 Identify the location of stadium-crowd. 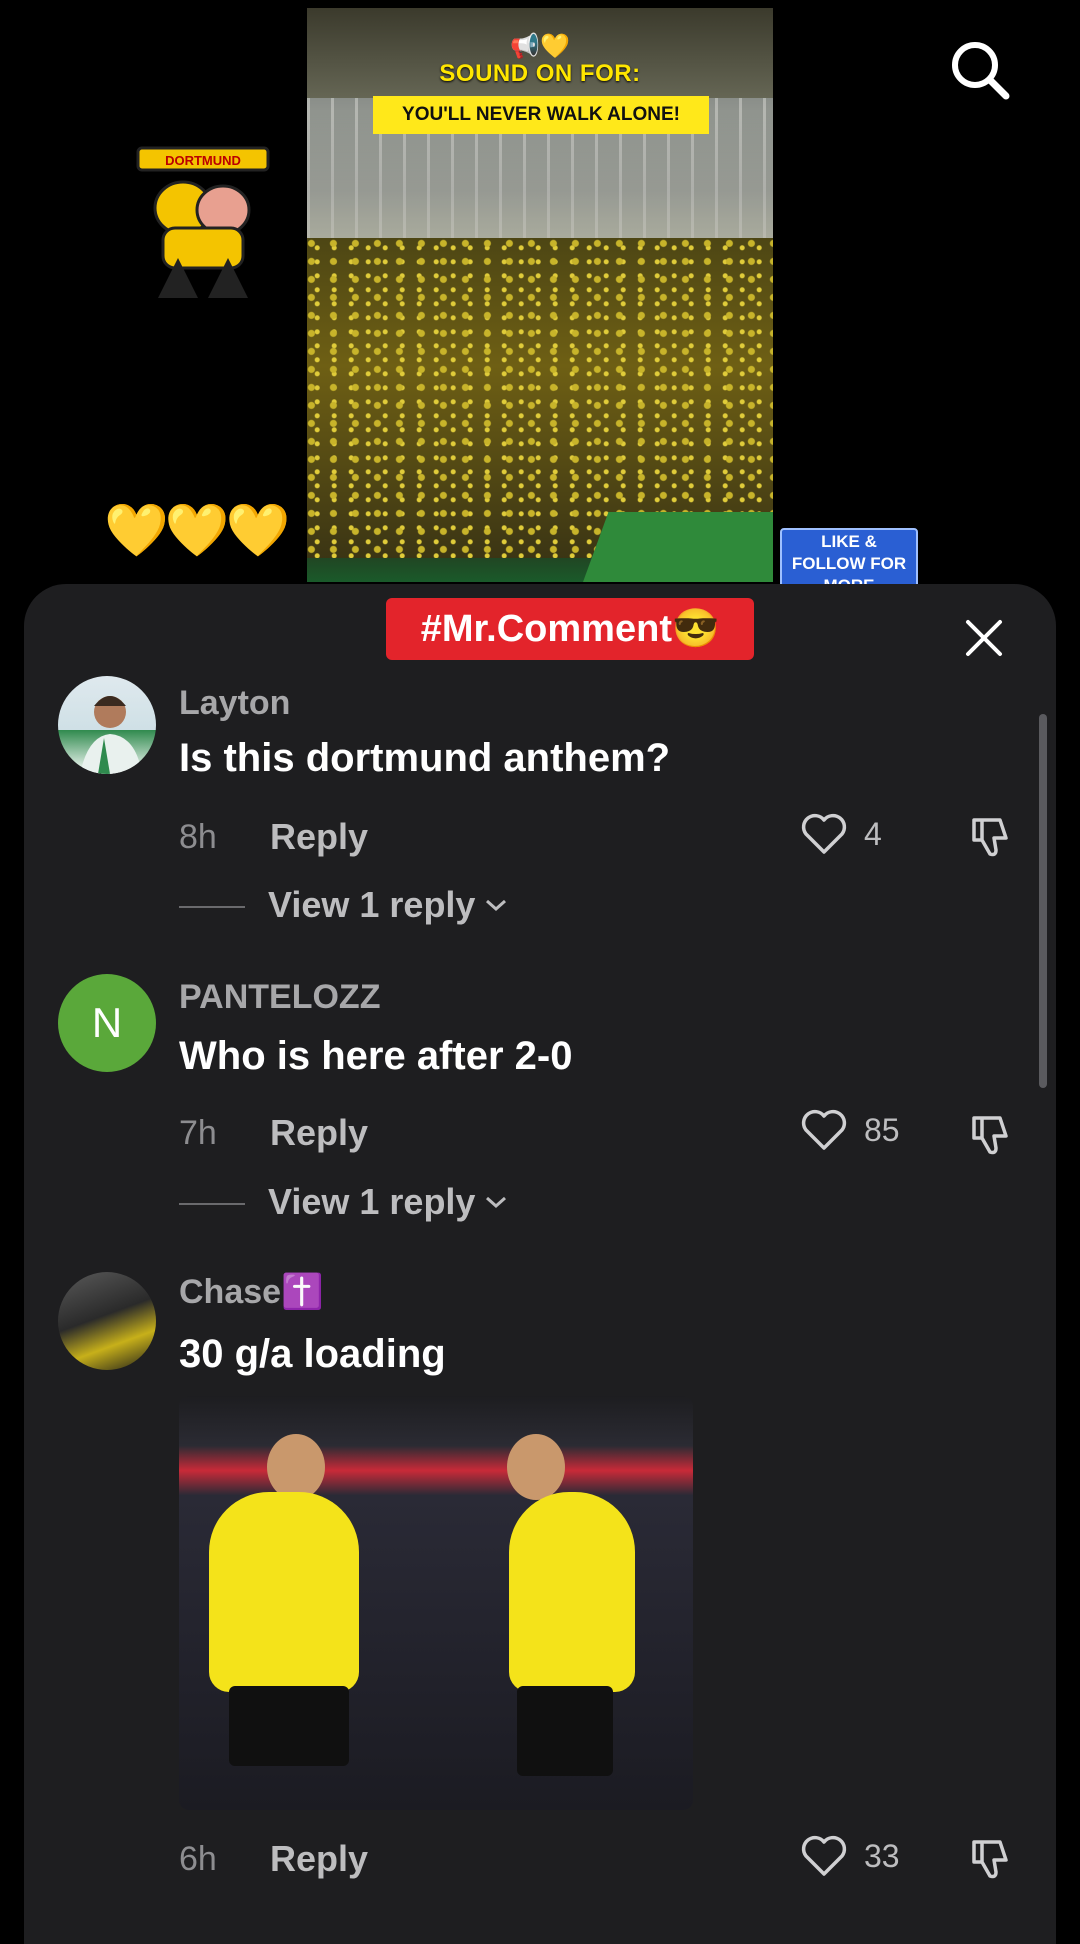
(540, 398).